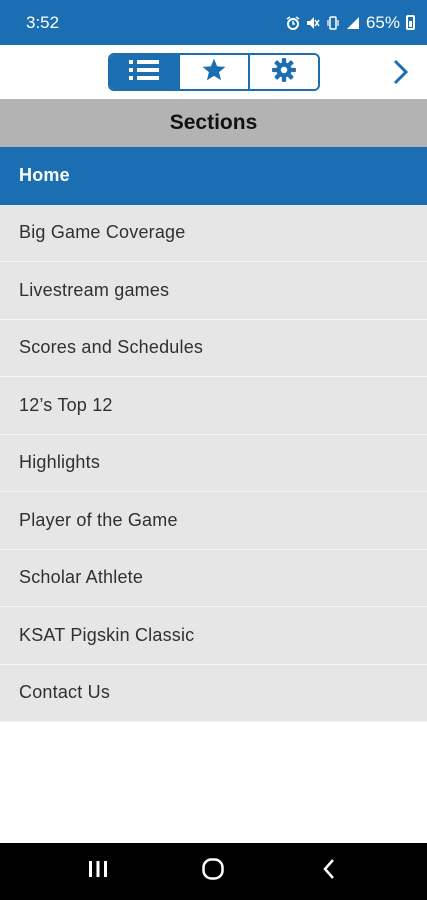 Image resolution: width=427 pixels, height=900 pixels. I want to click on signal-icon, so click(353, 23).